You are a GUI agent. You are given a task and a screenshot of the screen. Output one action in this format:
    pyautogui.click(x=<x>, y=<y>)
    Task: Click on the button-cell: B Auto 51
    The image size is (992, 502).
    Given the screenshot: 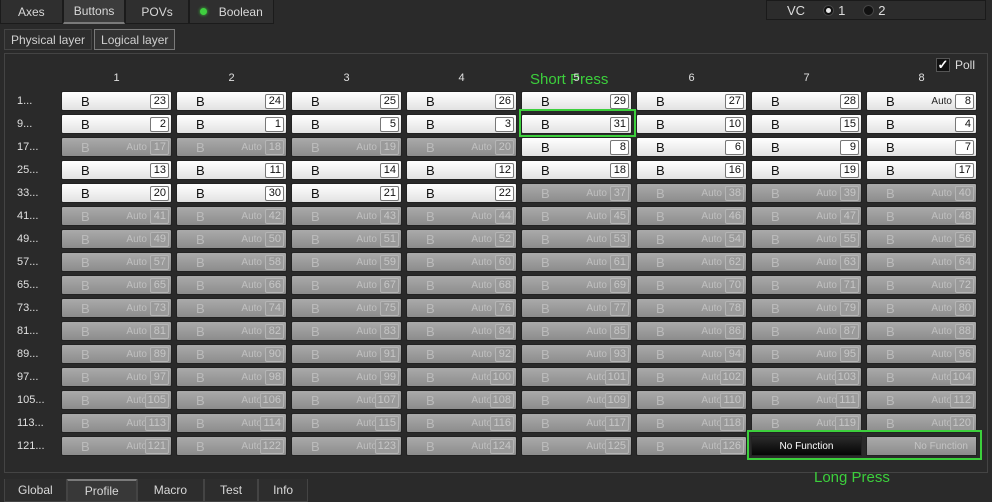 What is the action you would take?
    pyautogui.click(x=346, y=239)
    